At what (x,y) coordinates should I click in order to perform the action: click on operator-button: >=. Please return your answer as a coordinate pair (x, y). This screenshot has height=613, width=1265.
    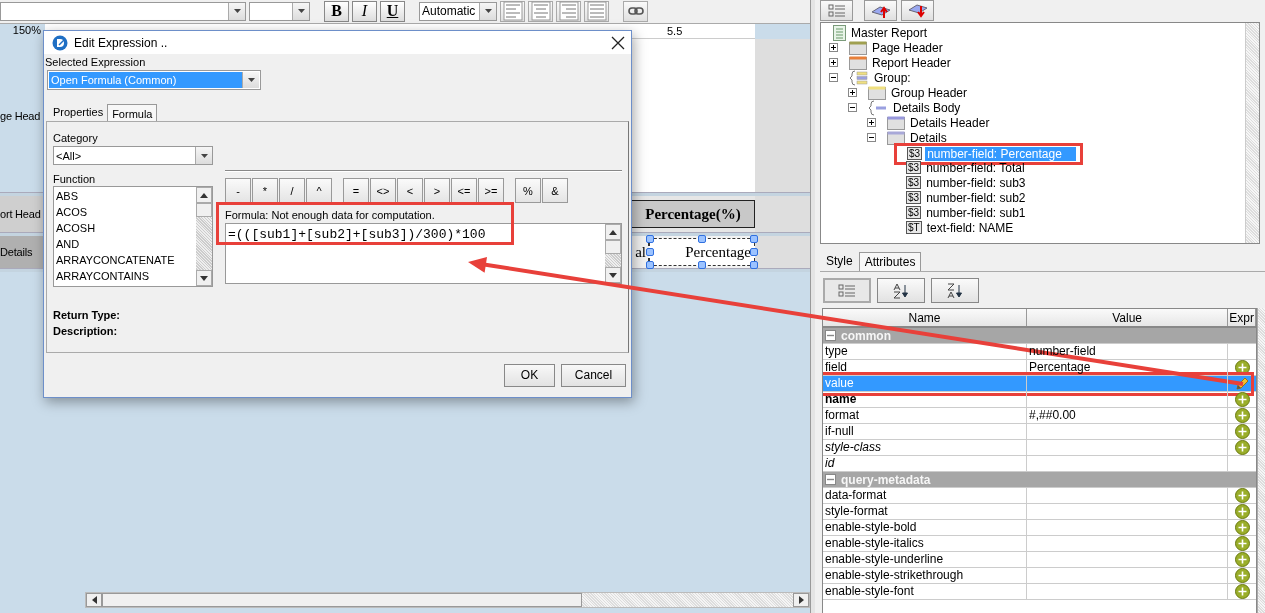
    Looking at the image, I should click on (491, 190).